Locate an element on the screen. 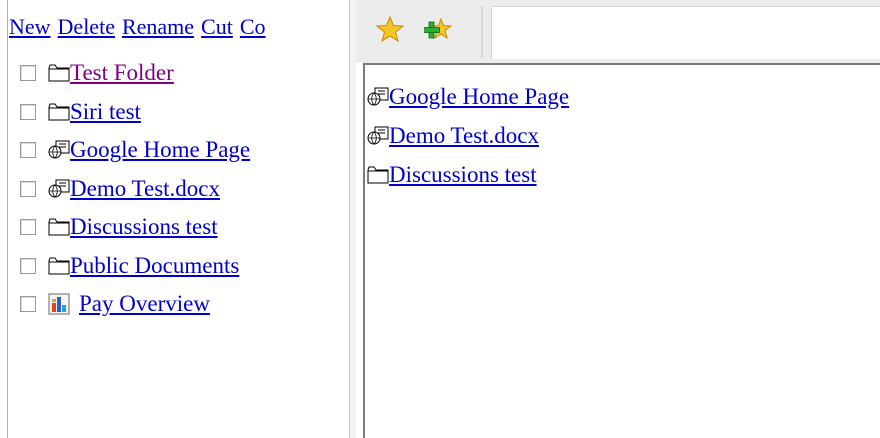 The height and width of the screenshot is (438, 880). tree-row: Demo Test.docx is located at coordinates (135, 189).